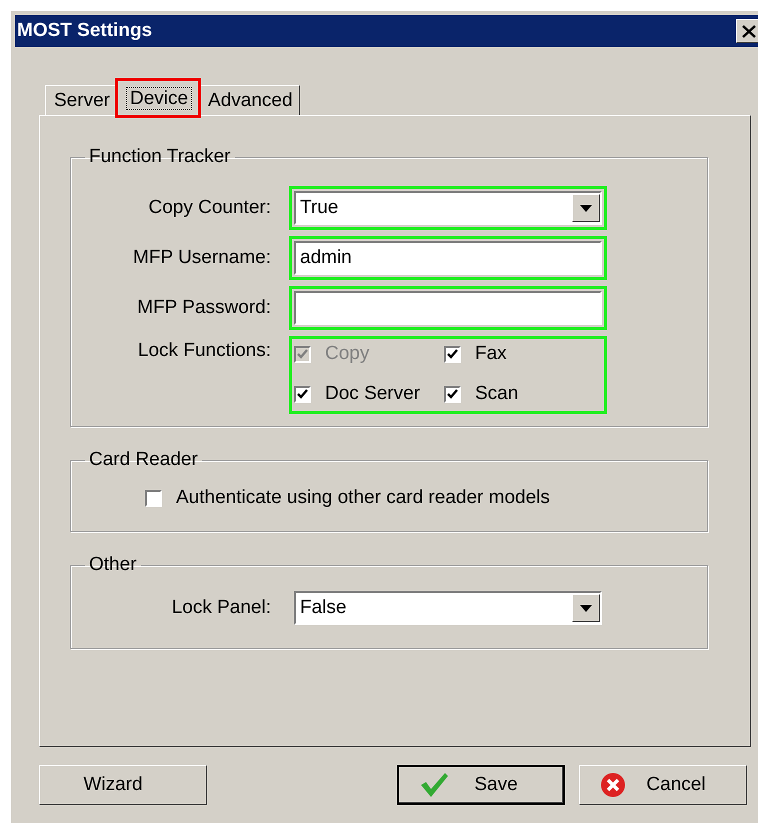  I want to click on close-icon, so click(749, 31).